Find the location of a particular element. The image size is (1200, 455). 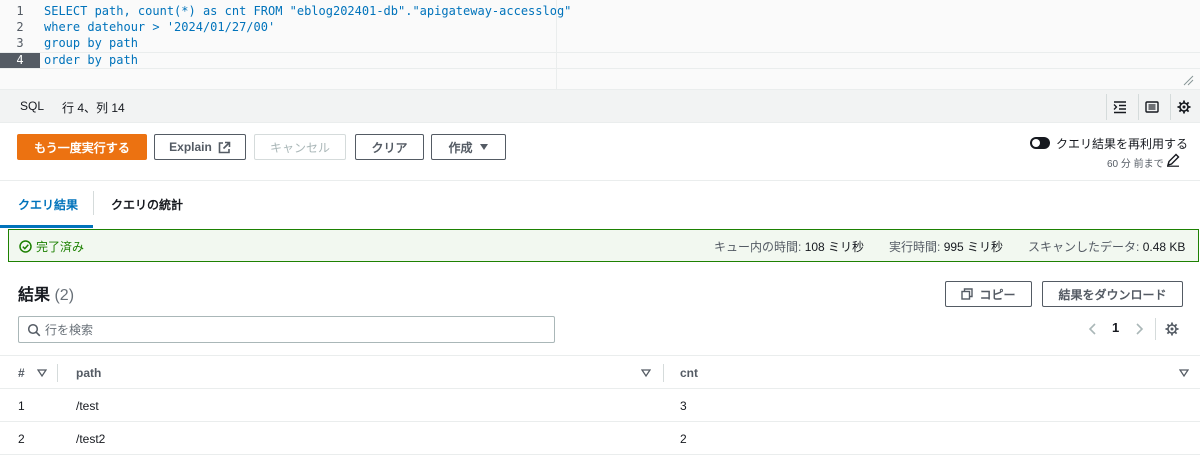

queue-time-value: 108 ミリ秒 is located at coordinates (834, 247).